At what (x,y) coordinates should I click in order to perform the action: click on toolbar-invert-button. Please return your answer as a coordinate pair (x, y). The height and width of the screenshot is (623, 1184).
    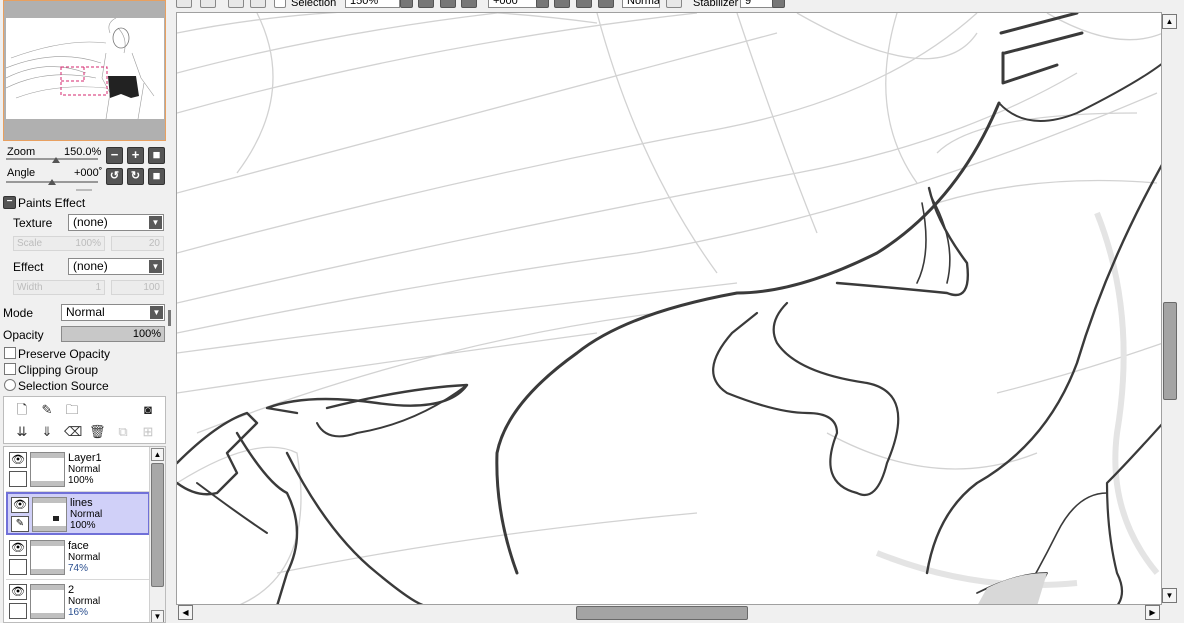
    Looking at the image, I should click on (208, 4).